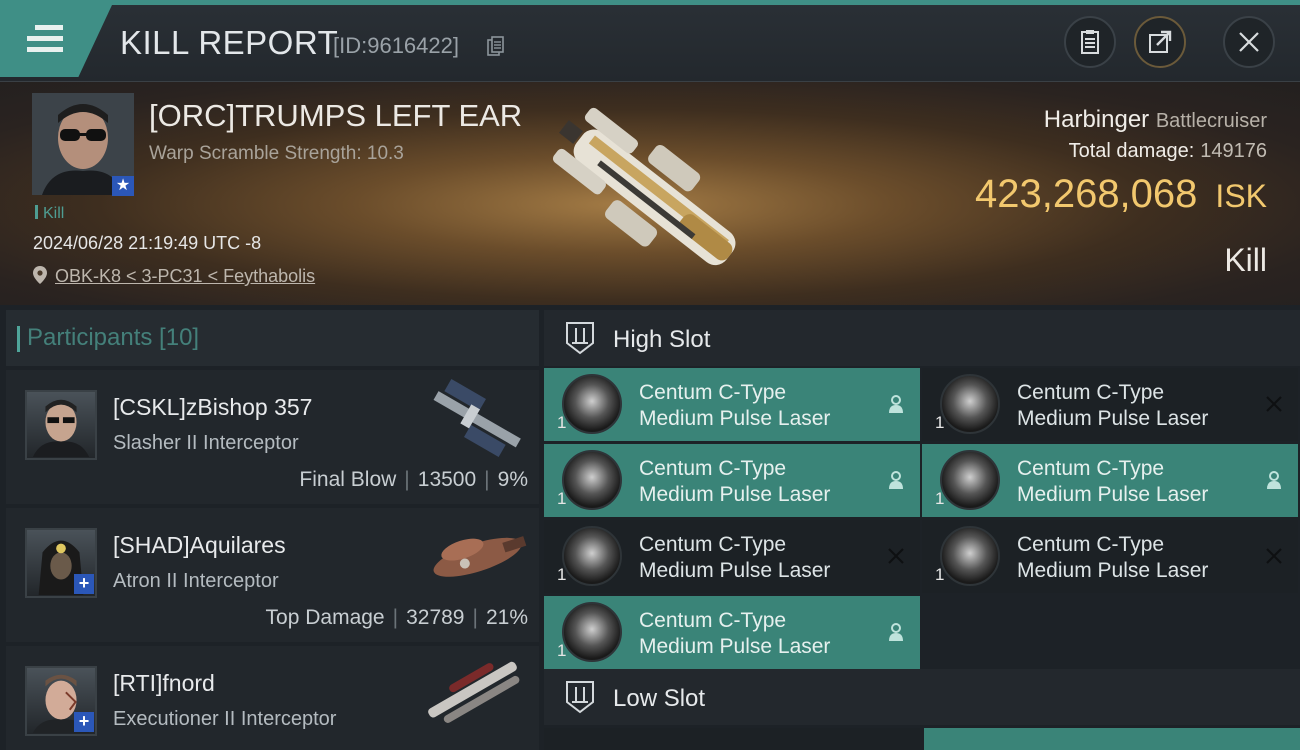 Image resolution: width=1300 pixels, height=750 pixels. Describe the element at coordinates (650, 41) in the screenshot. I see `top-bar: KILL REPORT [ID:9616422]` at that location.